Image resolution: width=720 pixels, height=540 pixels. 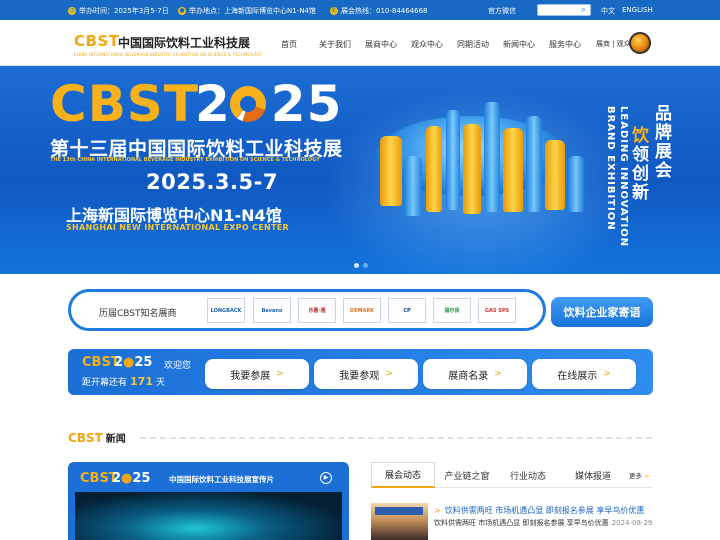 What do you see at coordinates (334, 11) in the screenshot?
I see `phone-icon: ✆` at bounding box center [334, 11].